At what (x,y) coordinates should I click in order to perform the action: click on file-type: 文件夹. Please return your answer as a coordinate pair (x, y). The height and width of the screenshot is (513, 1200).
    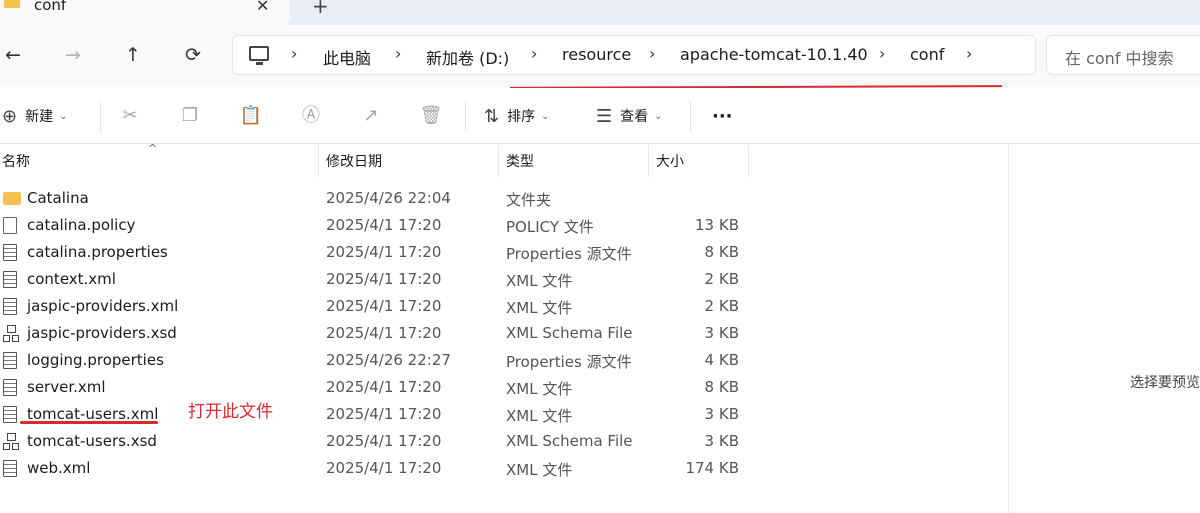
    Looking at the image, I should click on (529, 200).